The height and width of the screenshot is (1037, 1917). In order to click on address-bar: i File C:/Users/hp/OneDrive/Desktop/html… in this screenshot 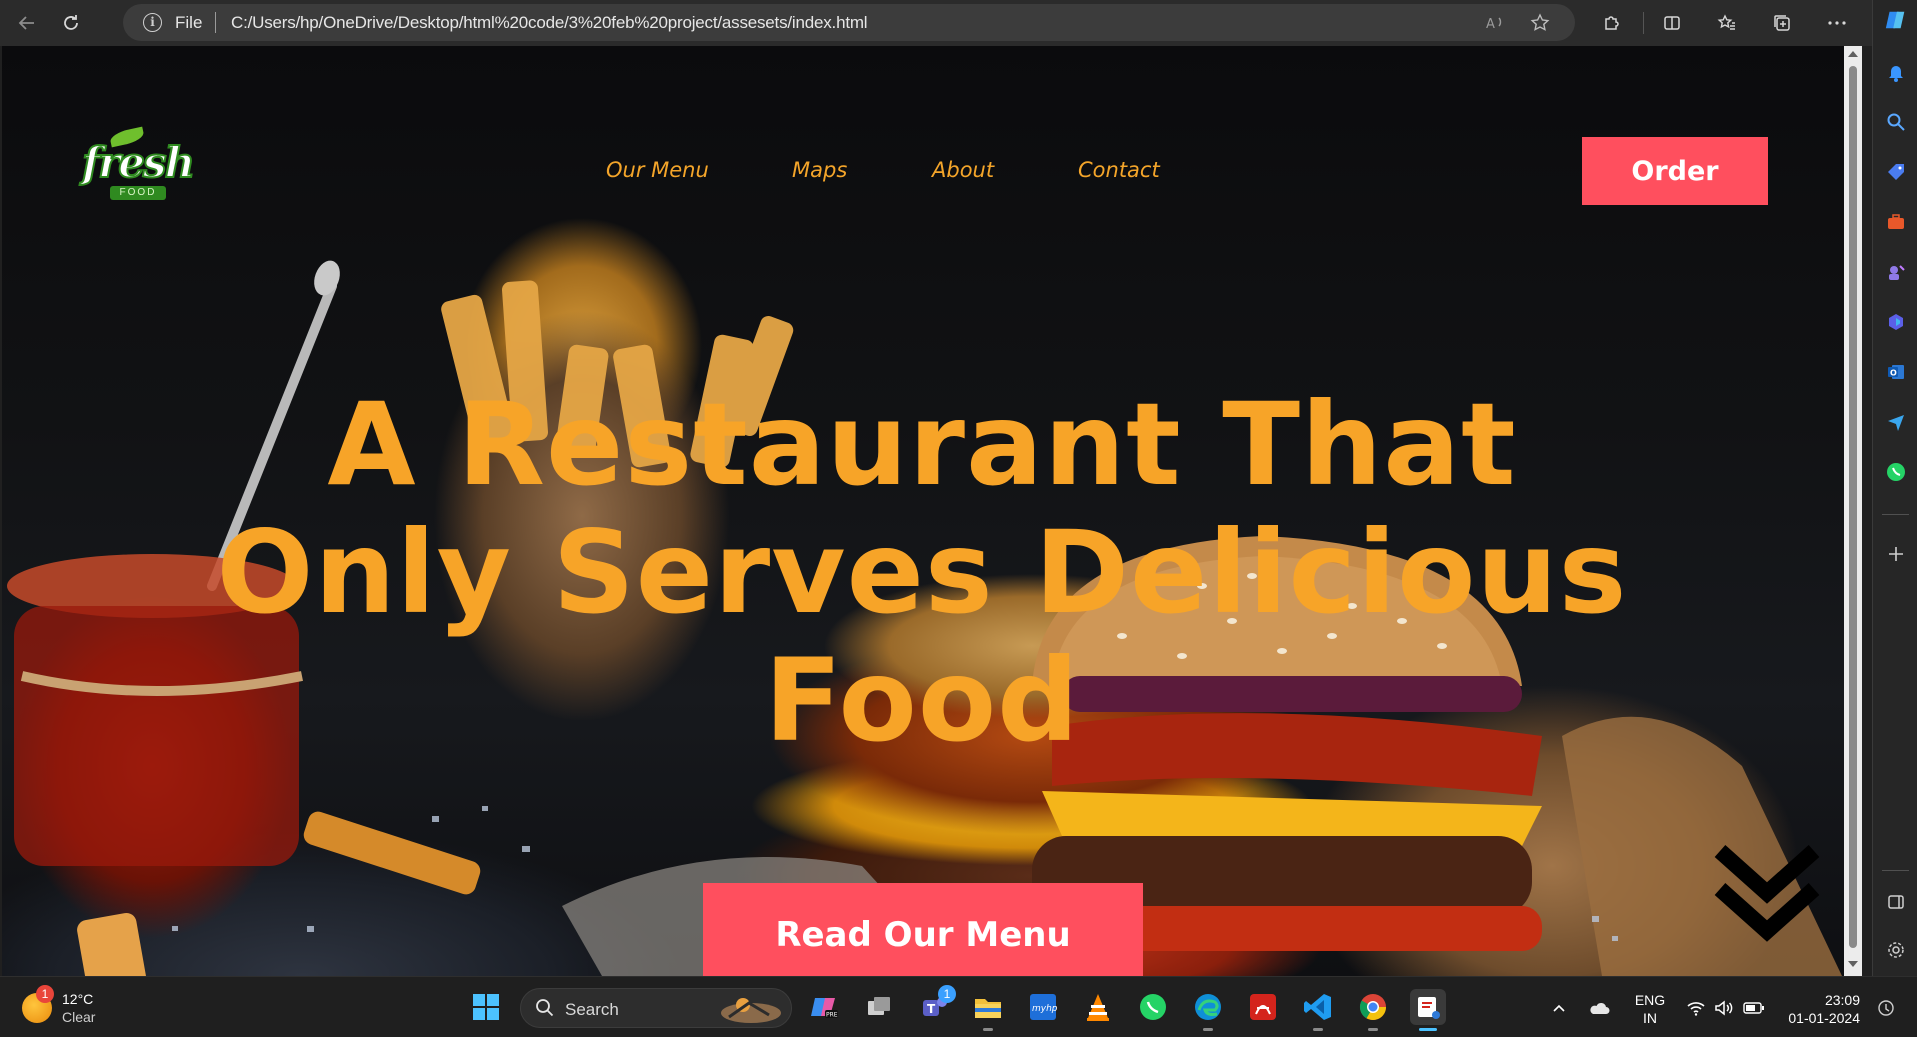, I will do `click(849, 22)`.